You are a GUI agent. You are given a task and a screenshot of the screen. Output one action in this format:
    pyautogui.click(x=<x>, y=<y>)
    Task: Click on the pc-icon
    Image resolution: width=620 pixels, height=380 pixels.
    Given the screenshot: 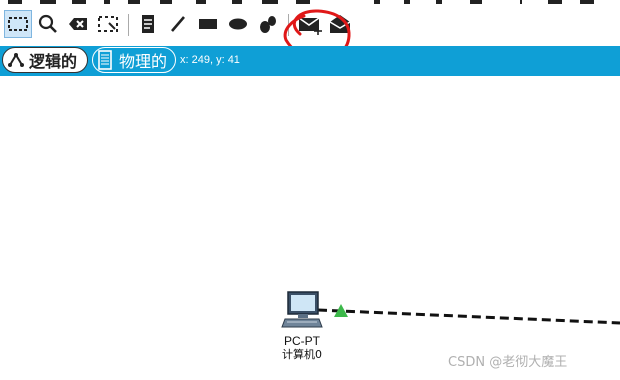 What is the action you would take?
    pyautogui.click(x=302, y=309)
    